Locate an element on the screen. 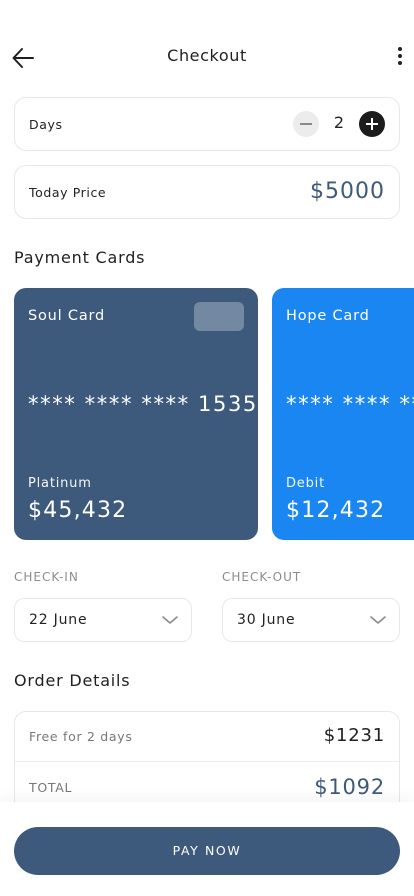 The width and height of the screenshot is (414, 896). order-row: Free for 2 days $1231 is located at coordinates (207, 737).